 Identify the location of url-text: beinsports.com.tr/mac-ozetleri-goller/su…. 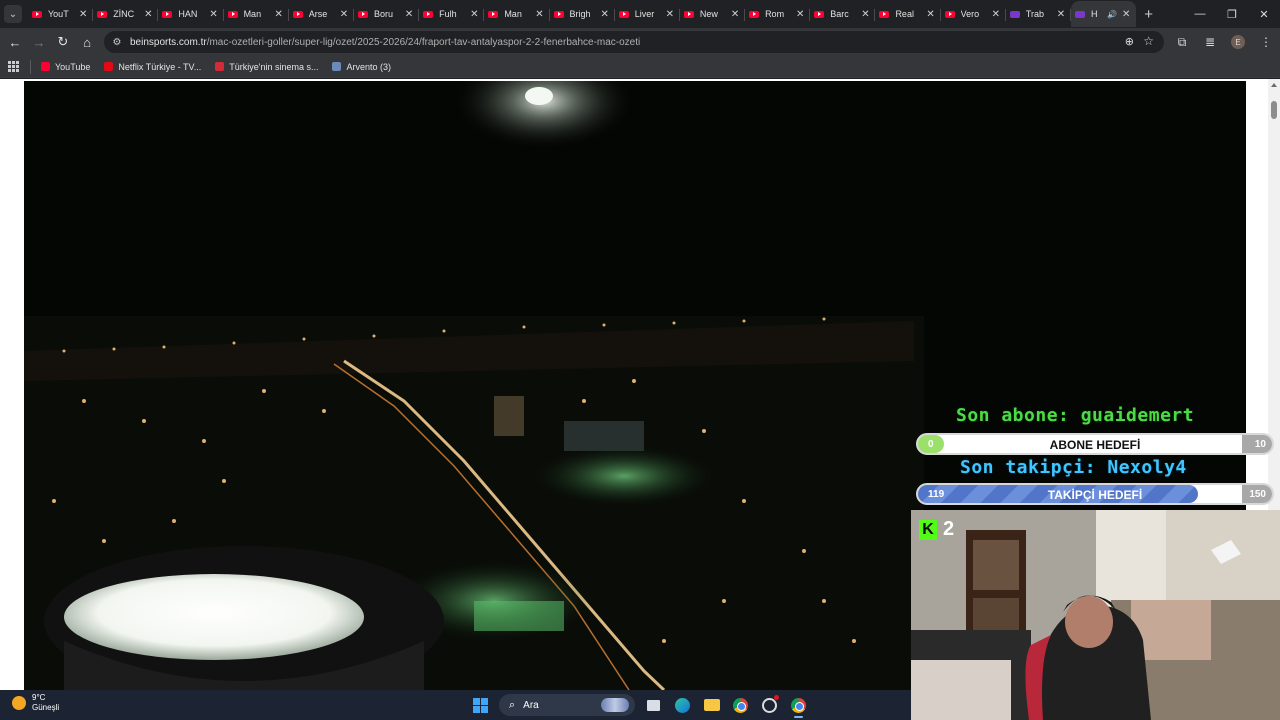
(385, 42).